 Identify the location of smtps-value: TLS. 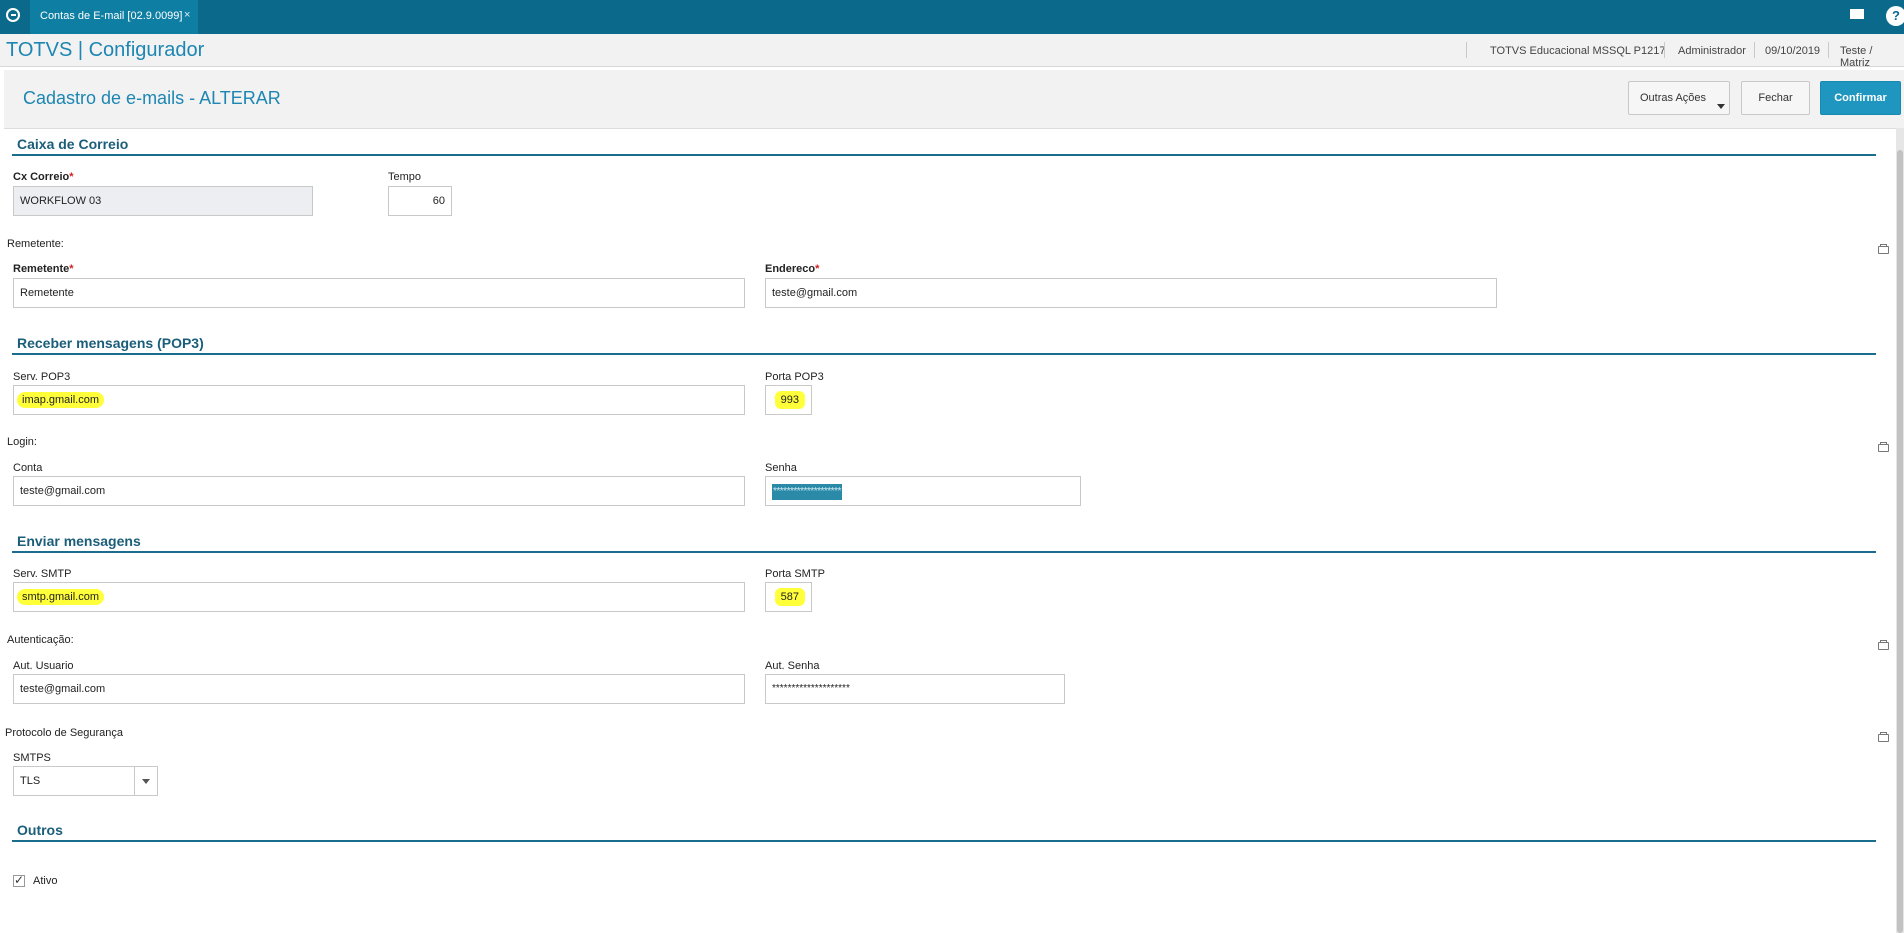
(30, 781).